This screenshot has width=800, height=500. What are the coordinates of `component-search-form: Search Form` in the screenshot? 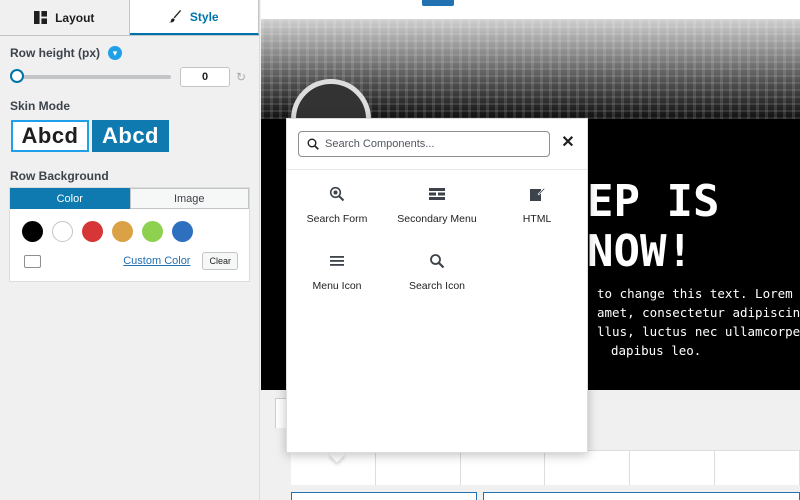 It's located at (337, 205).